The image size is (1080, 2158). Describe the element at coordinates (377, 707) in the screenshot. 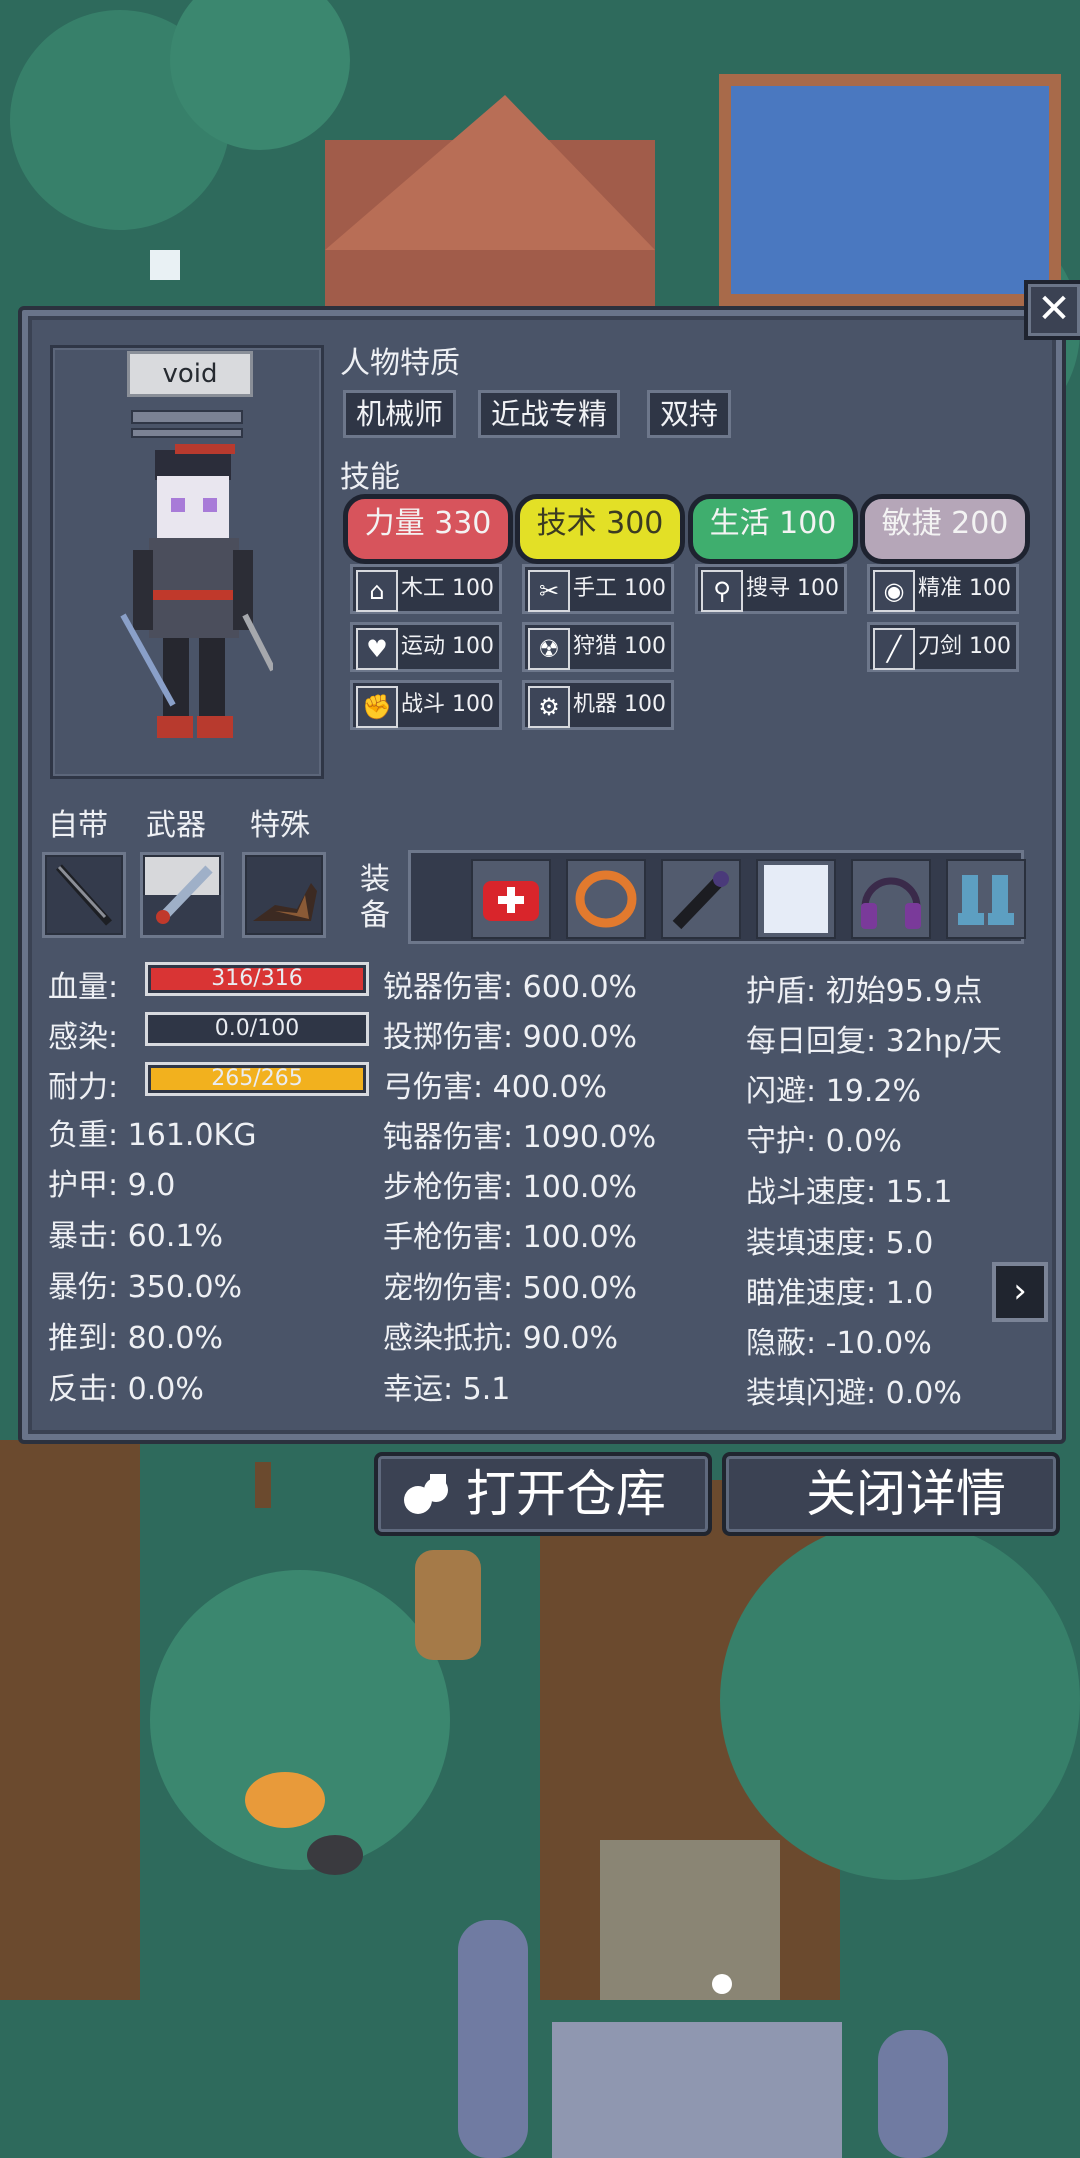

I see `fist-icon: ✊` at that location.